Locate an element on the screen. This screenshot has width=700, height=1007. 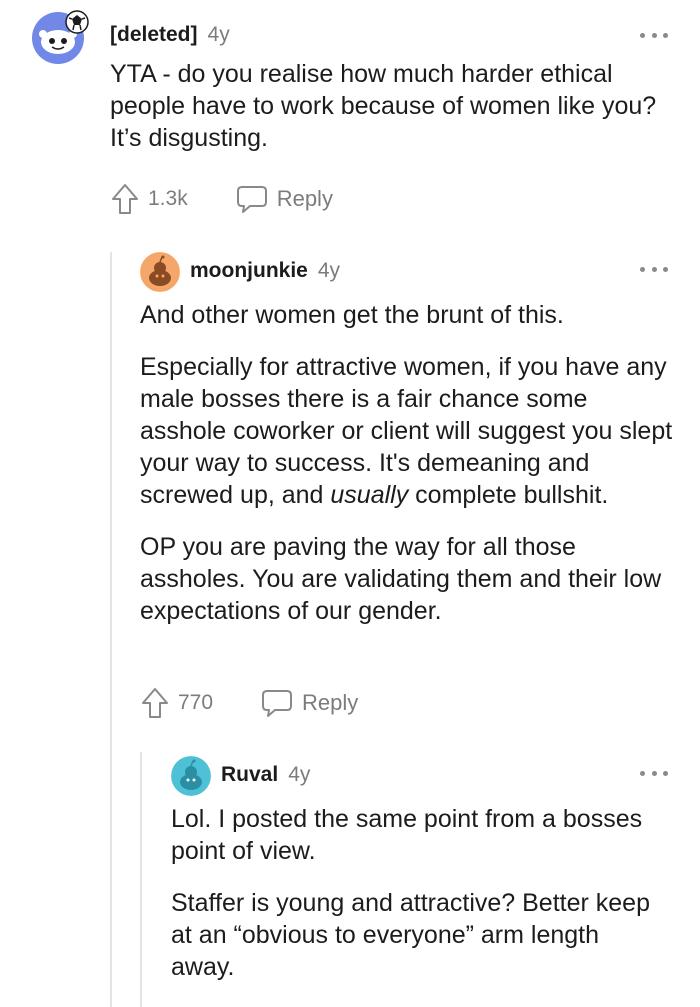
upvote-button: 770 is located at coordinates (176, 703).